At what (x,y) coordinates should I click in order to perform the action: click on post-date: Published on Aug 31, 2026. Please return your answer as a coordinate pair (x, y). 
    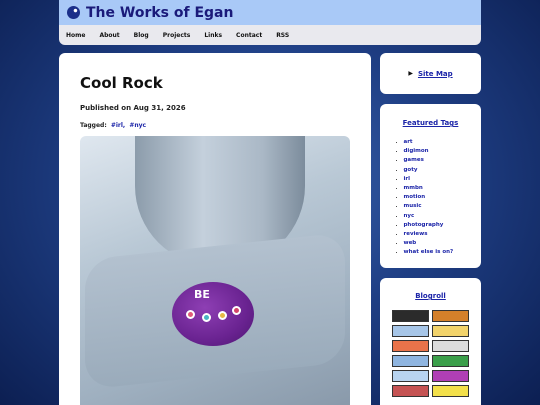
    Looking at the image, I should click on (133, 108).